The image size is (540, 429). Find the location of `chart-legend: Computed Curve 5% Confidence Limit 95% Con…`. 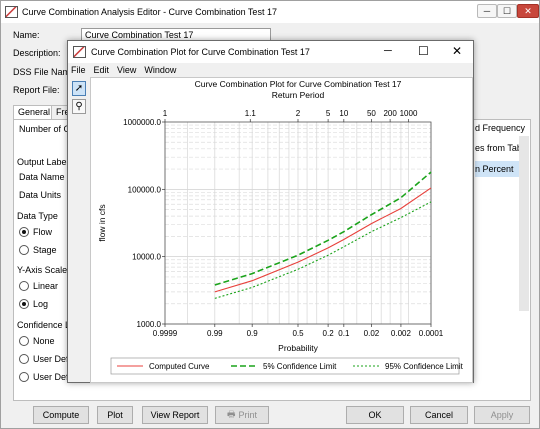

chart-legend: Computed Curve 5% Confidence Limit 95% Con… is located at coordinates (287, 366).